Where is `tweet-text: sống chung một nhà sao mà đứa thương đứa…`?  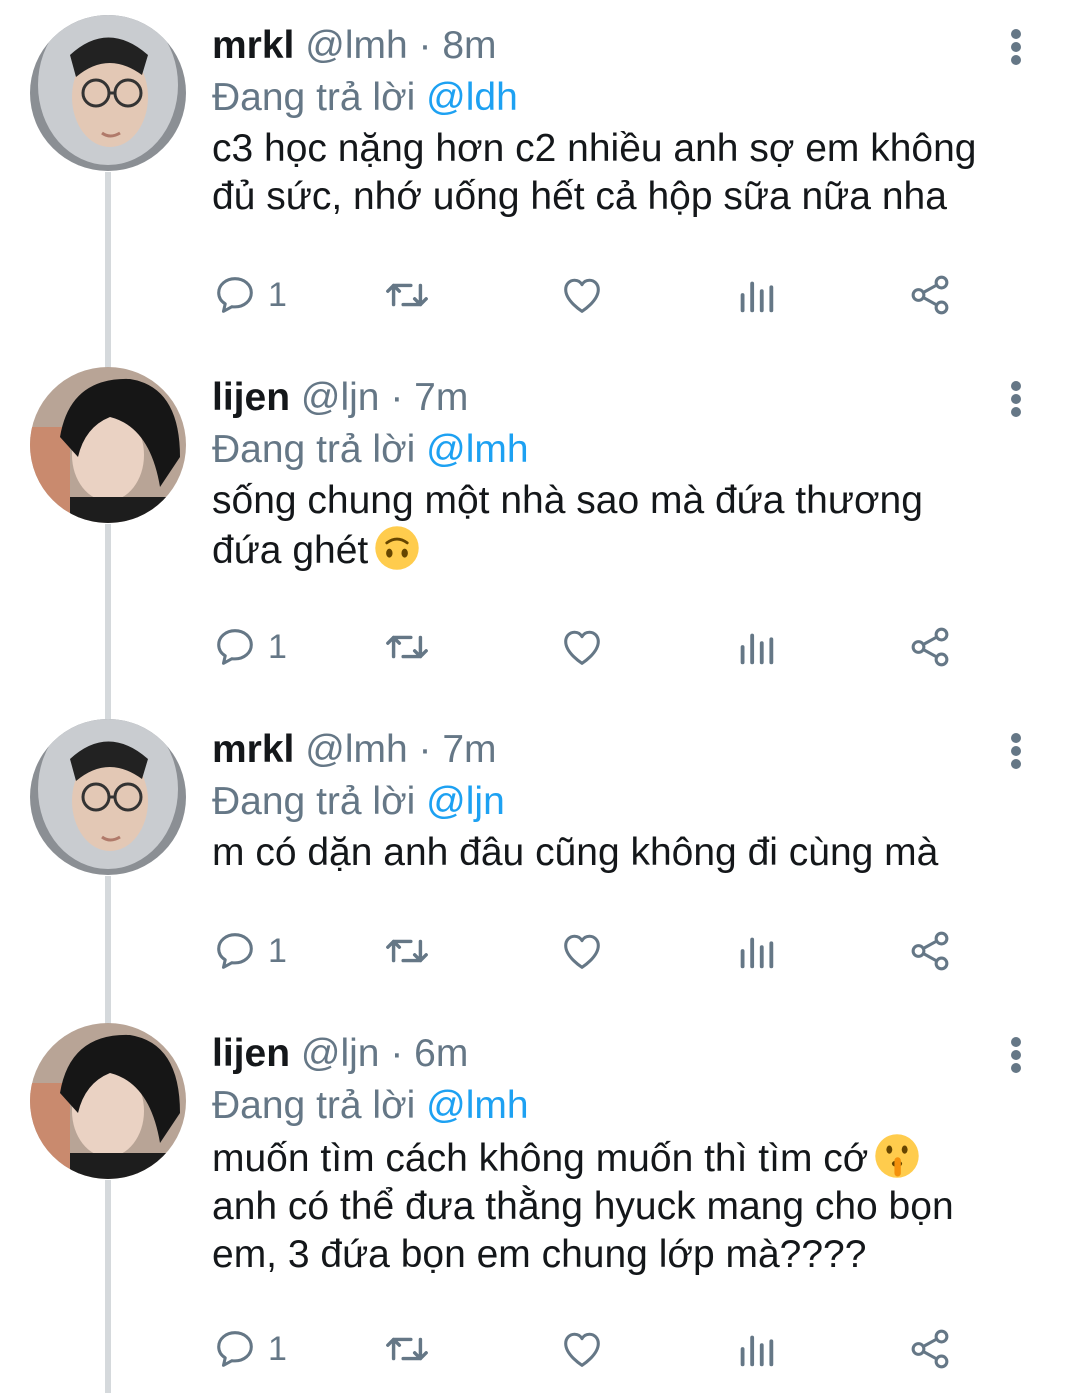
tweet-text: sống chung một nhà sao mà đứa thương đứa… is located at coordinates (627, 526).